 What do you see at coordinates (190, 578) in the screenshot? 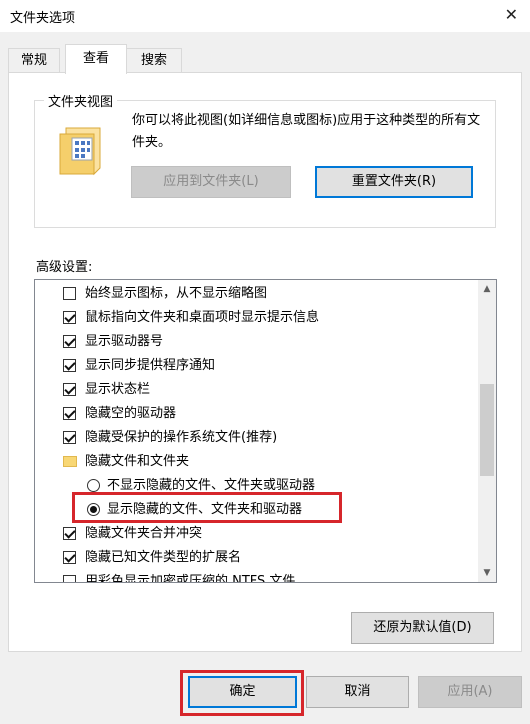
I see `list-item-label: 用彩色显示加密或压缩的 NTFS 文件` at bounding box center [190, 578].